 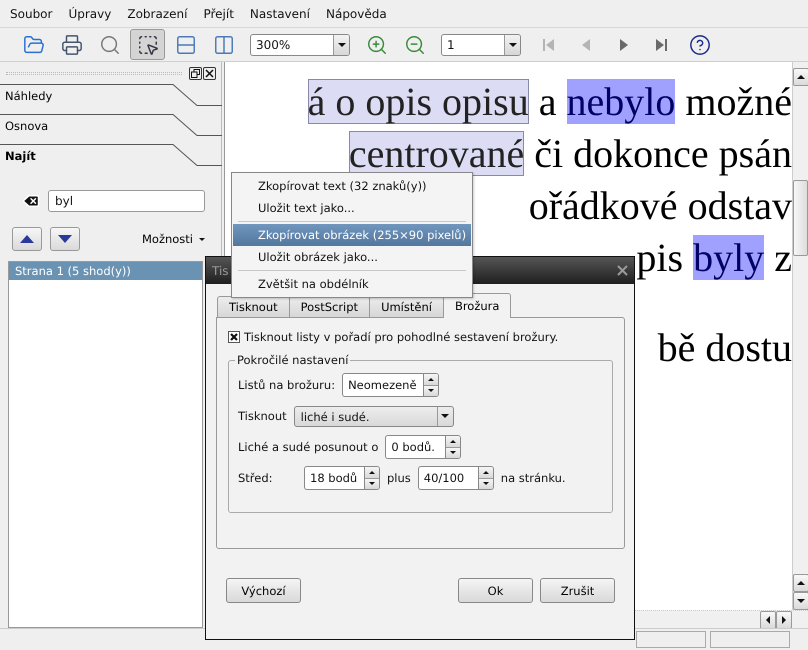 What do you see at coordinates (218, 13) in the screenshot?
I see `menu-item: Přejít` at bounding box center [218, 13].